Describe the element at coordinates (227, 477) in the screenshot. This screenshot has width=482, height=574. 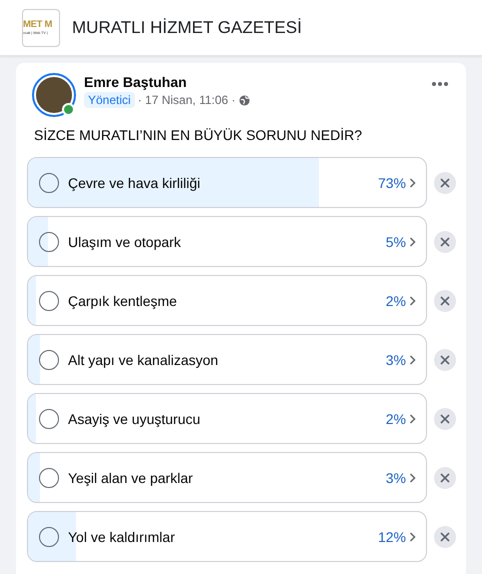
I see `poll-option: Yeşil alan ve parklar 3%` at that location.